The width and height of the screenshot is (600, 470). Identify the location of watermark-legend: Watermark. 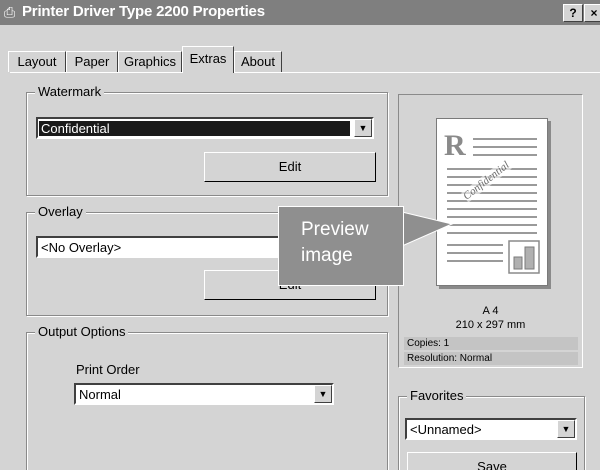
(70, 91).